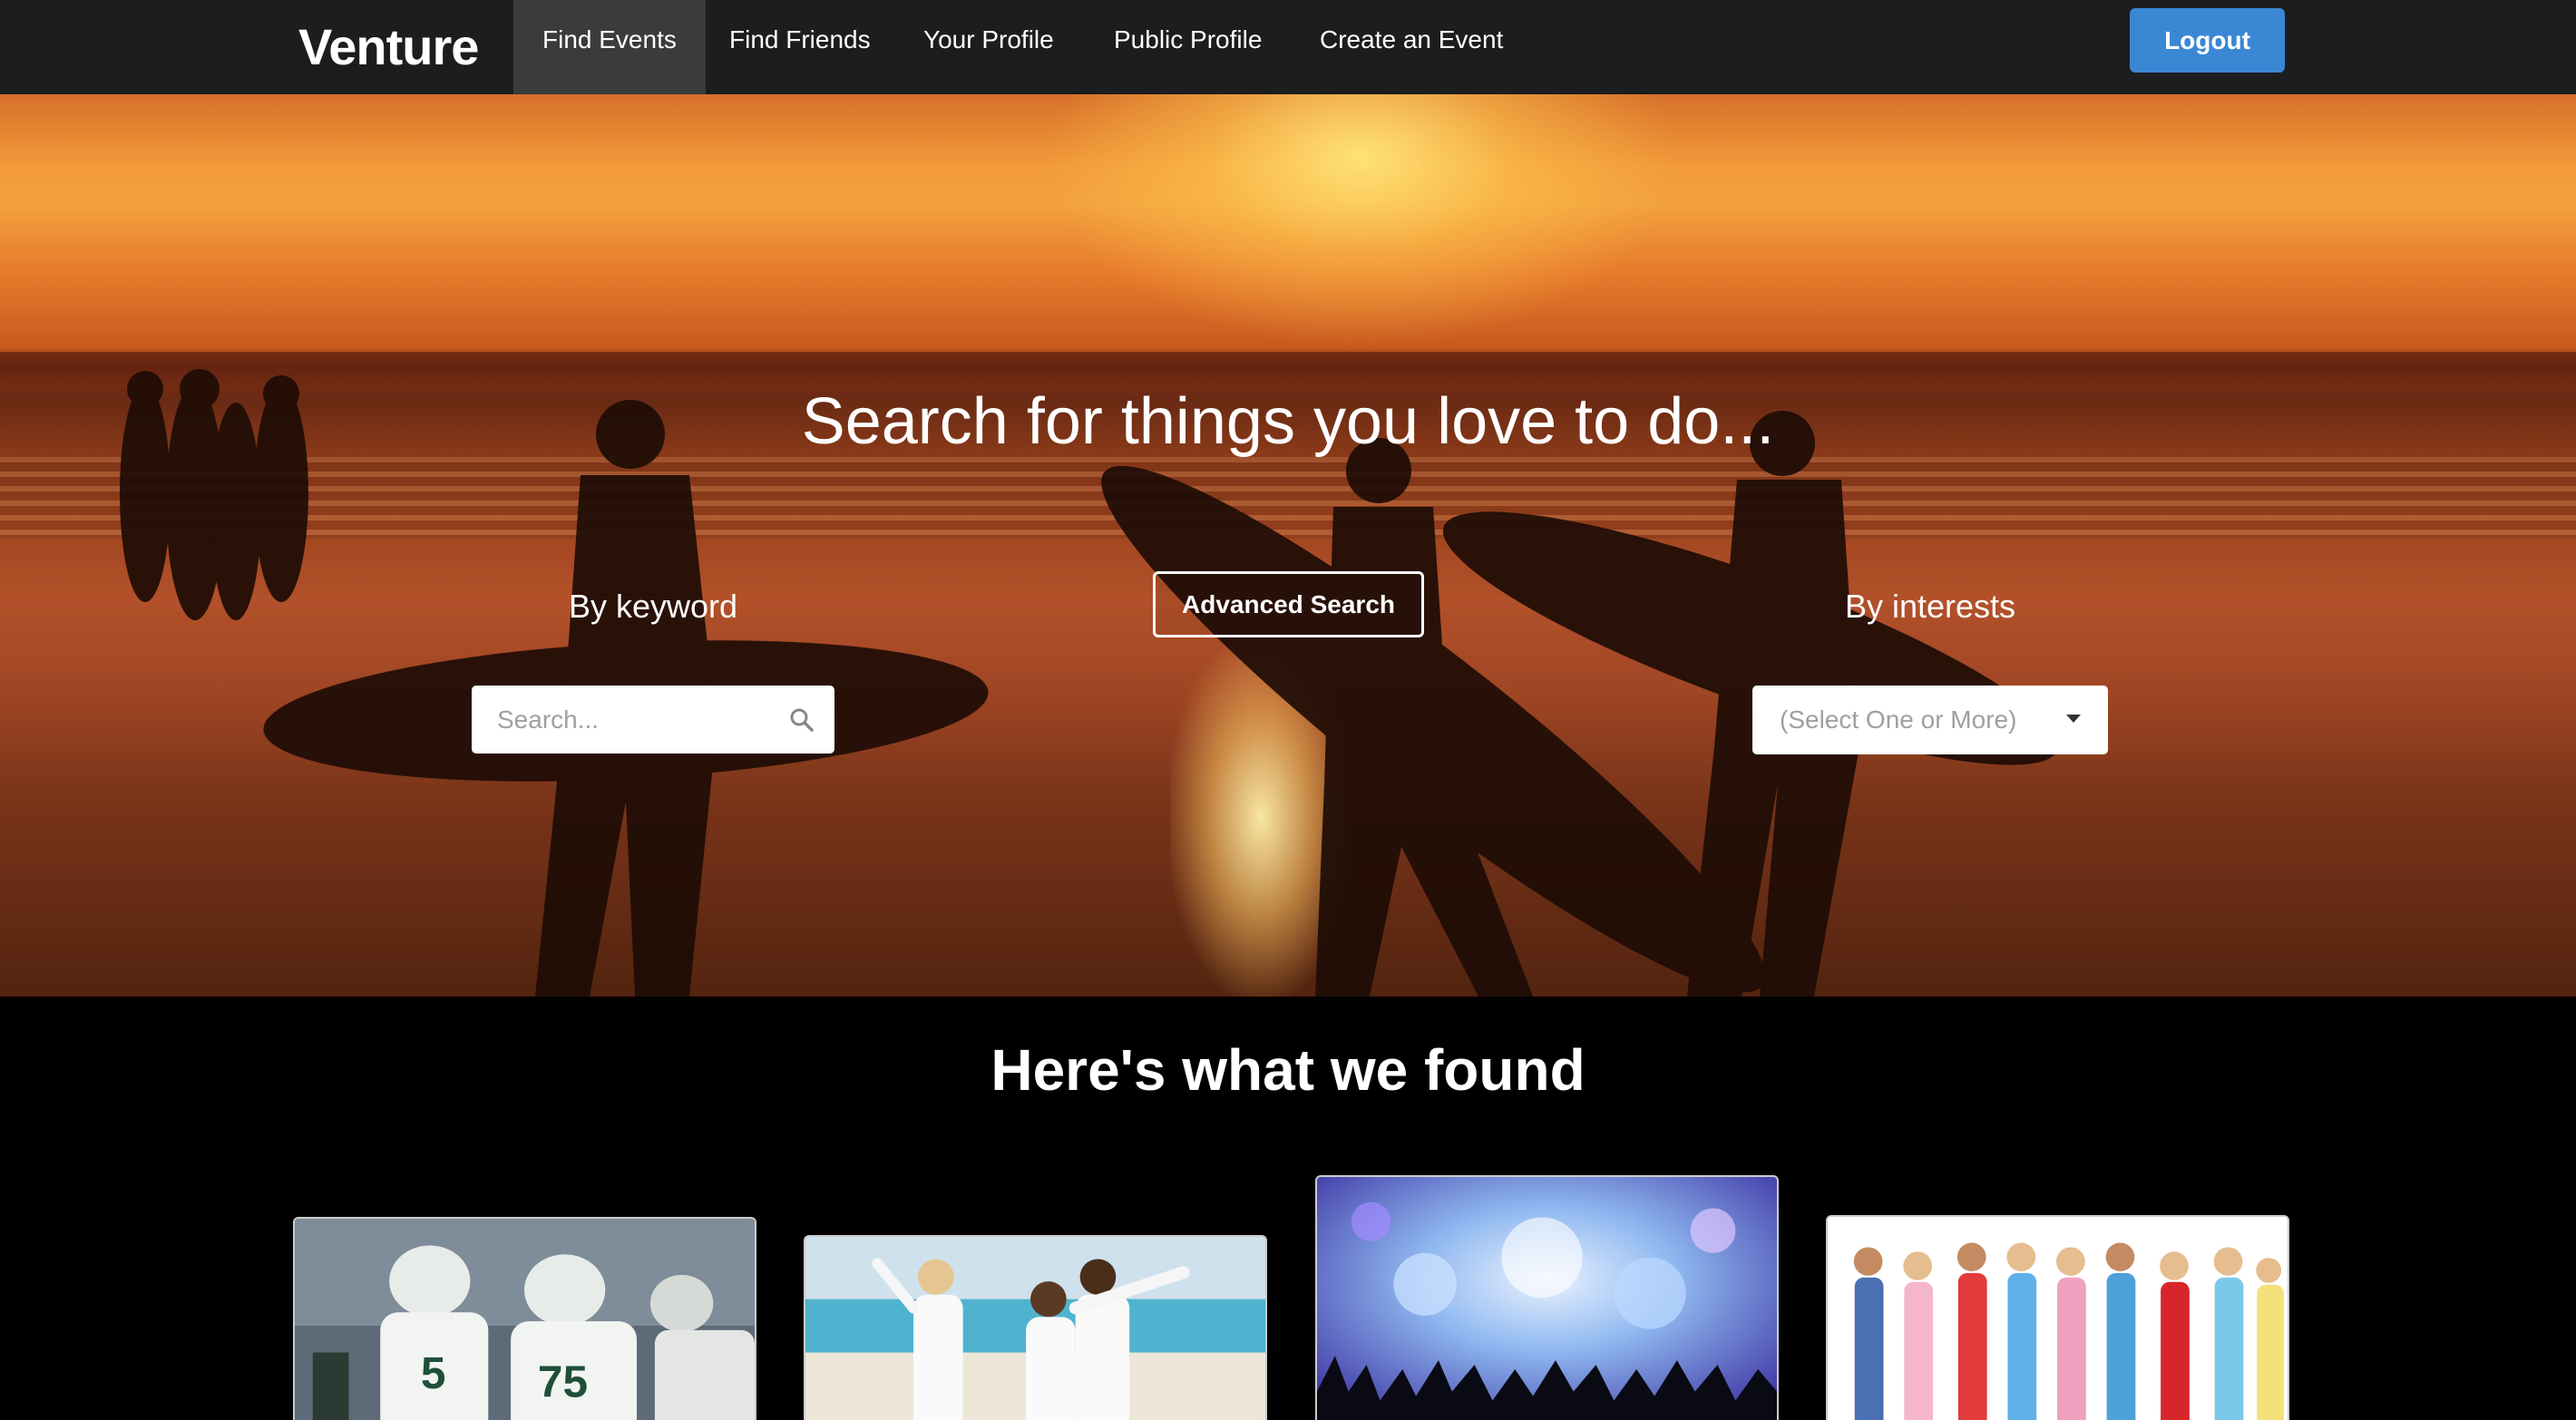 The image size is (2576, 1420). What do you see at coordinates (2073, 719) in the screenshot?
I see `caret-down-icon` at bounding box center [2073, 719].